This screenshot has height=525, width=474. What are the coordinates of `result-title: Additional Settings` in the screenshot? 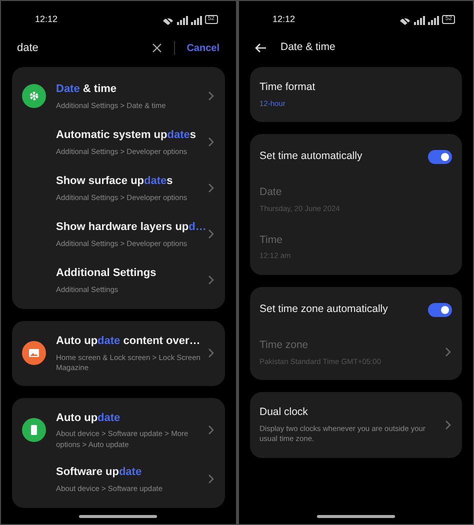 It's located at (106, 273).